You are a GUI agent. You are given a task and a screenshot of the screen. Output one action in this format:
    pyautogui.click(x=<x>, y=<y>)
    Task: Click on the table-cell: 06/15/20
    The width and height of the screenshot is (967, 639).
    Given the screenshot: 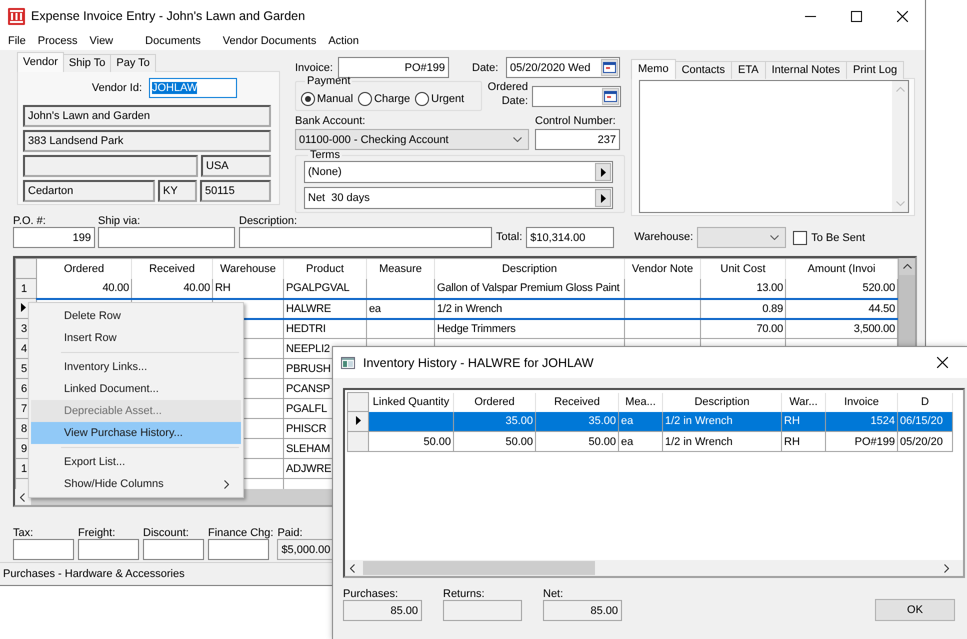 What is the action you would take?
    pyautogui.click(x=925, y=422)
    